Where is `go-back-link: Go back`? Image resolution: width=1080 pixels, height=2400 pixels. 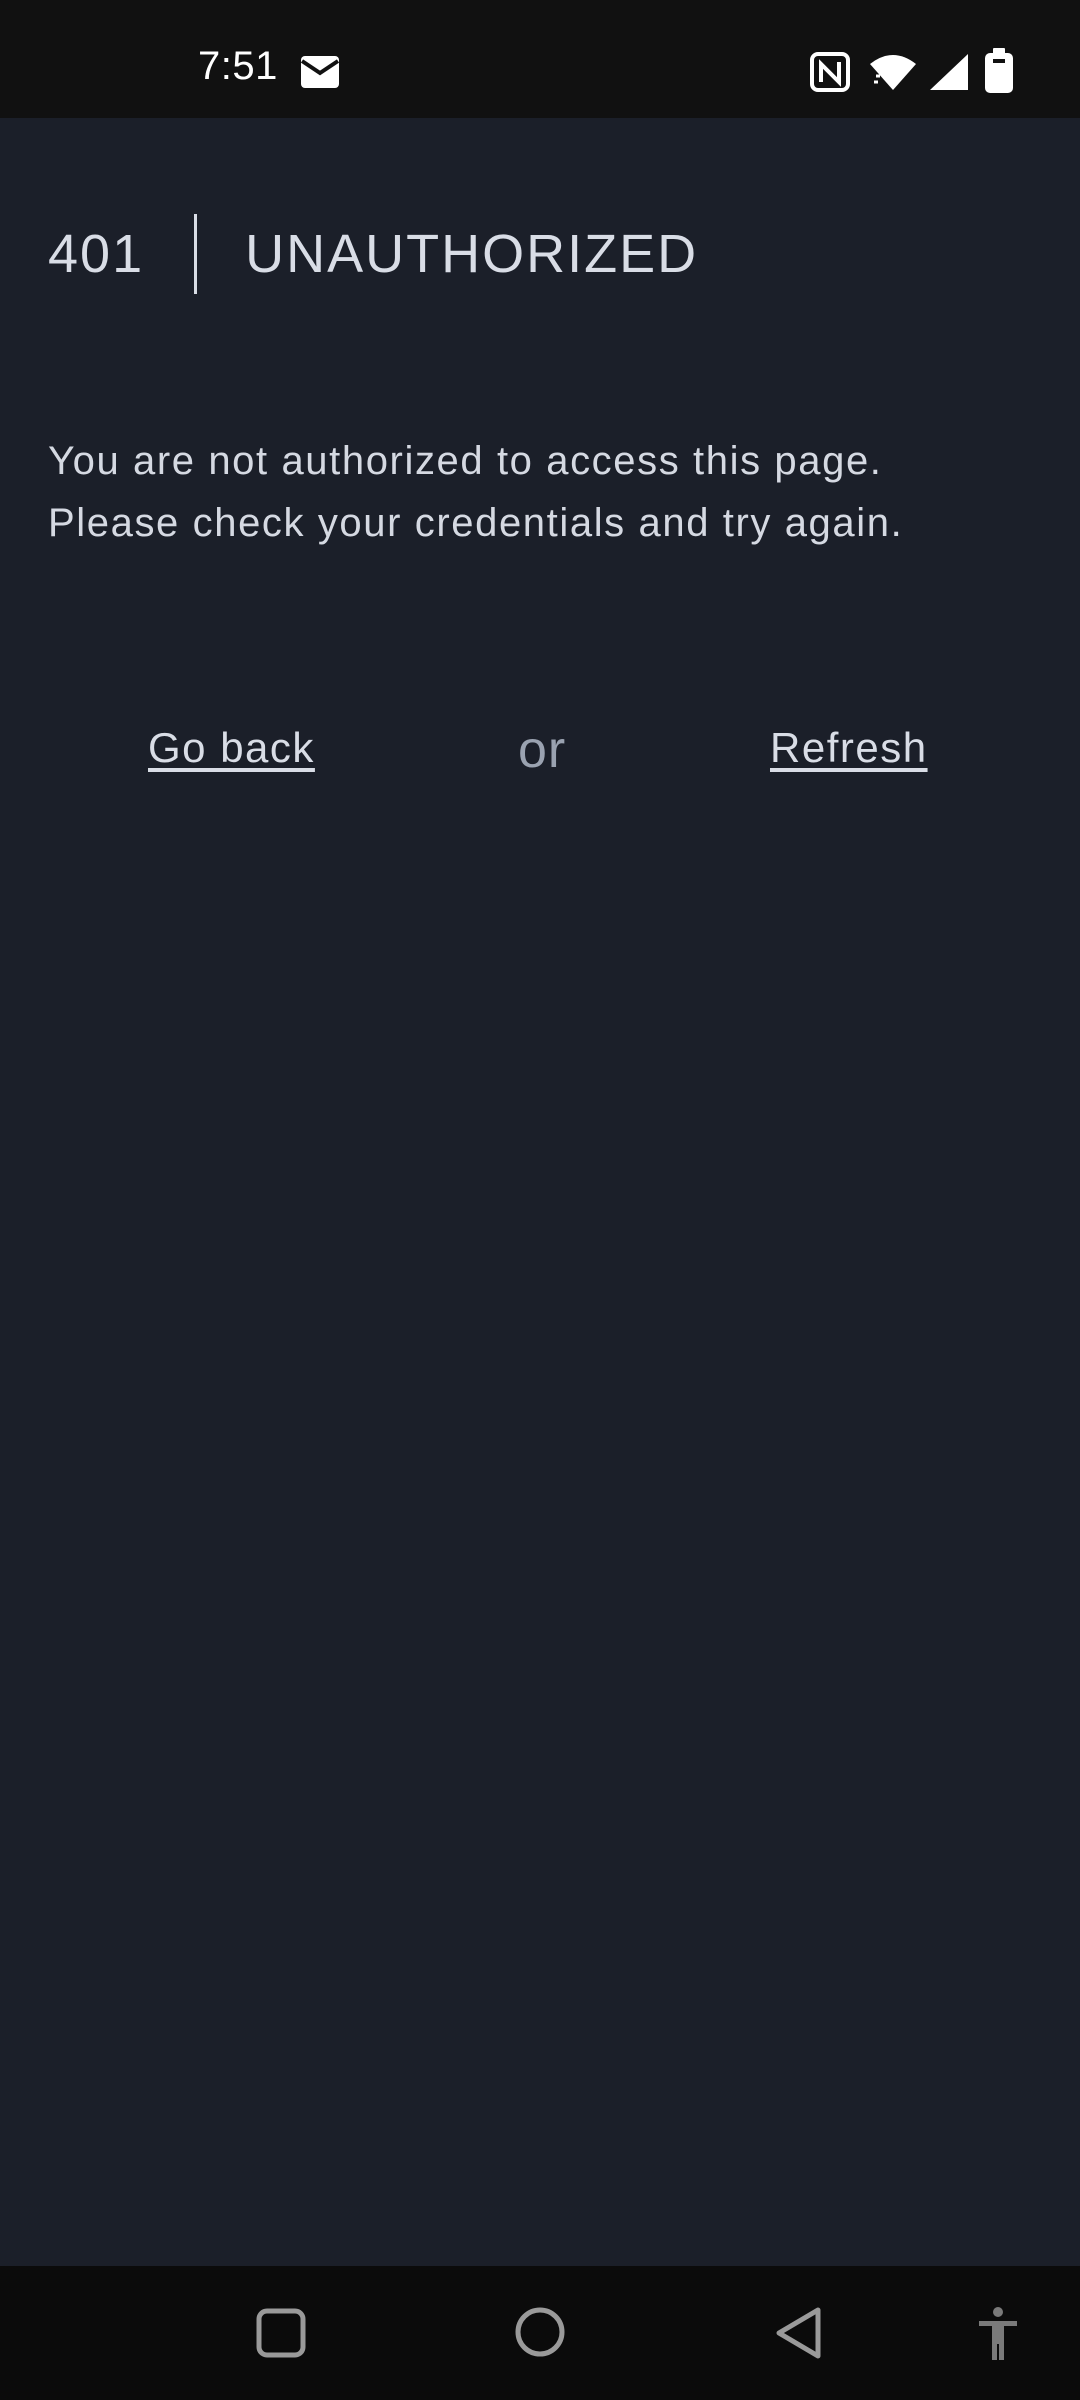 go-back-link: Go back is located at coordinates (231, 748).